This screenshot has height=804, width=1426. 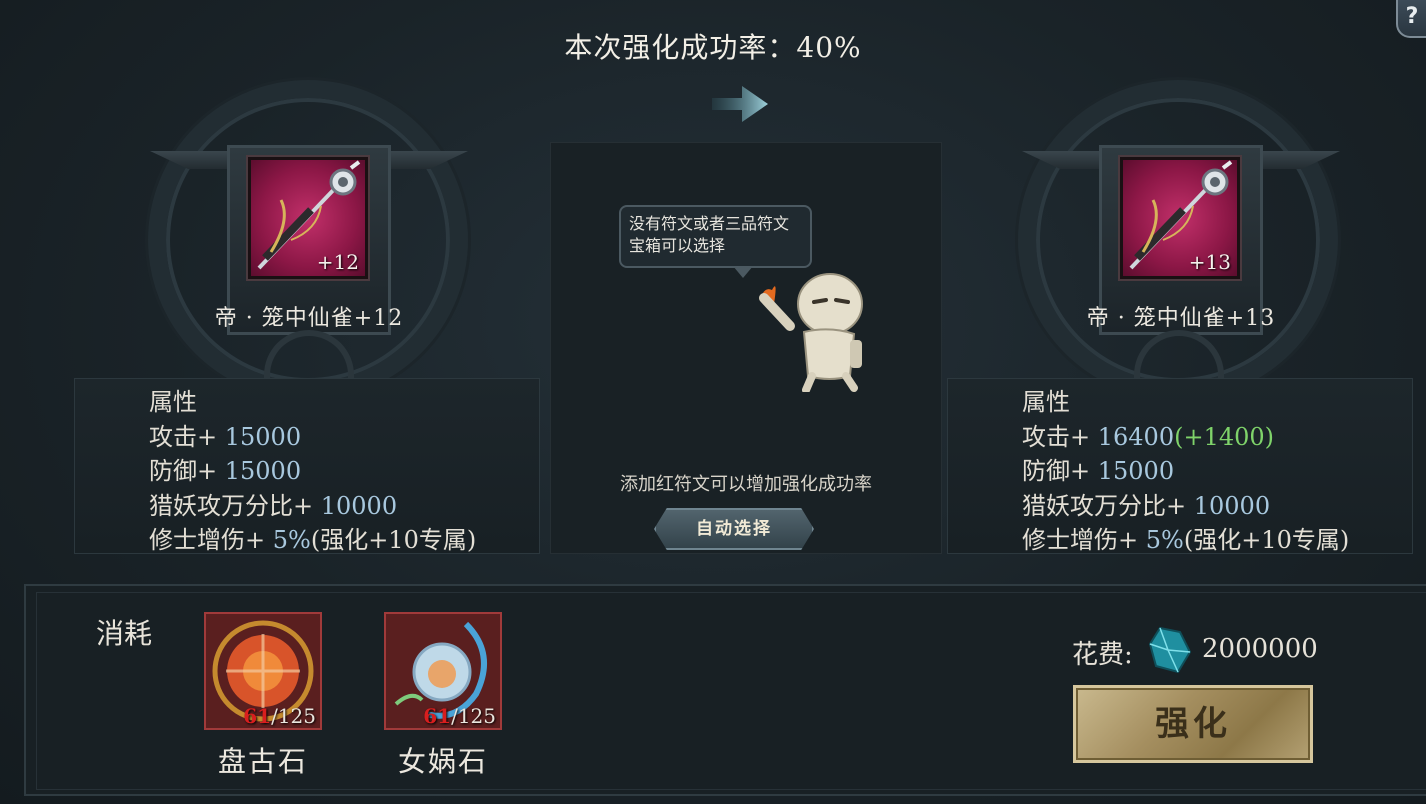 What do you see at coordinates (1209, 262) in the screenshot?
I see `item-level-badge: +13` at bounding box center [1209, 262].